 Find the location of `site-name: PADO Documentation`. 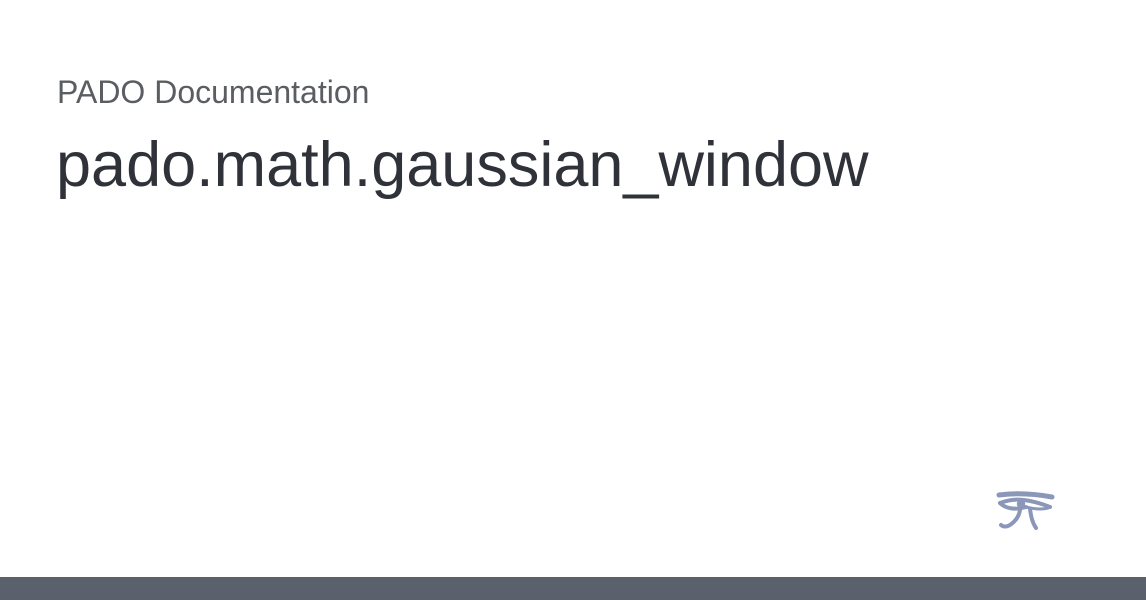

site-name: PADO Documentation is located at coordinates (213, 92).